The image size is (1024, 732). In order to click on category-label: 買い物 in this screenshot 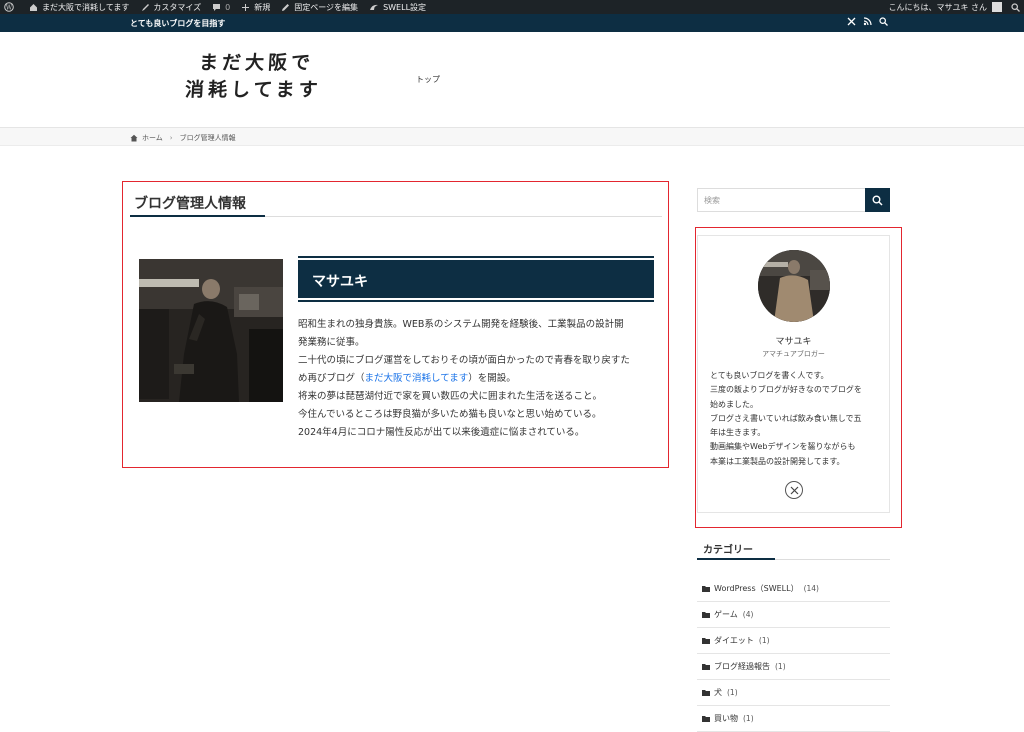, I will do `click(726, 718)`.